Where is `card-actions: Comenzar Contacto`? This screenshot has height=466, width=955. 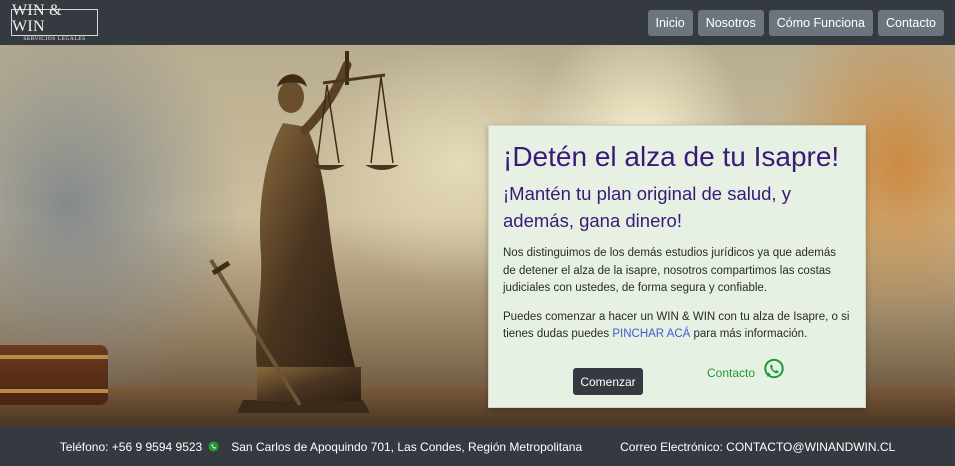
card-actions: Comenzar Contacto is located at coordinates (678, 377).